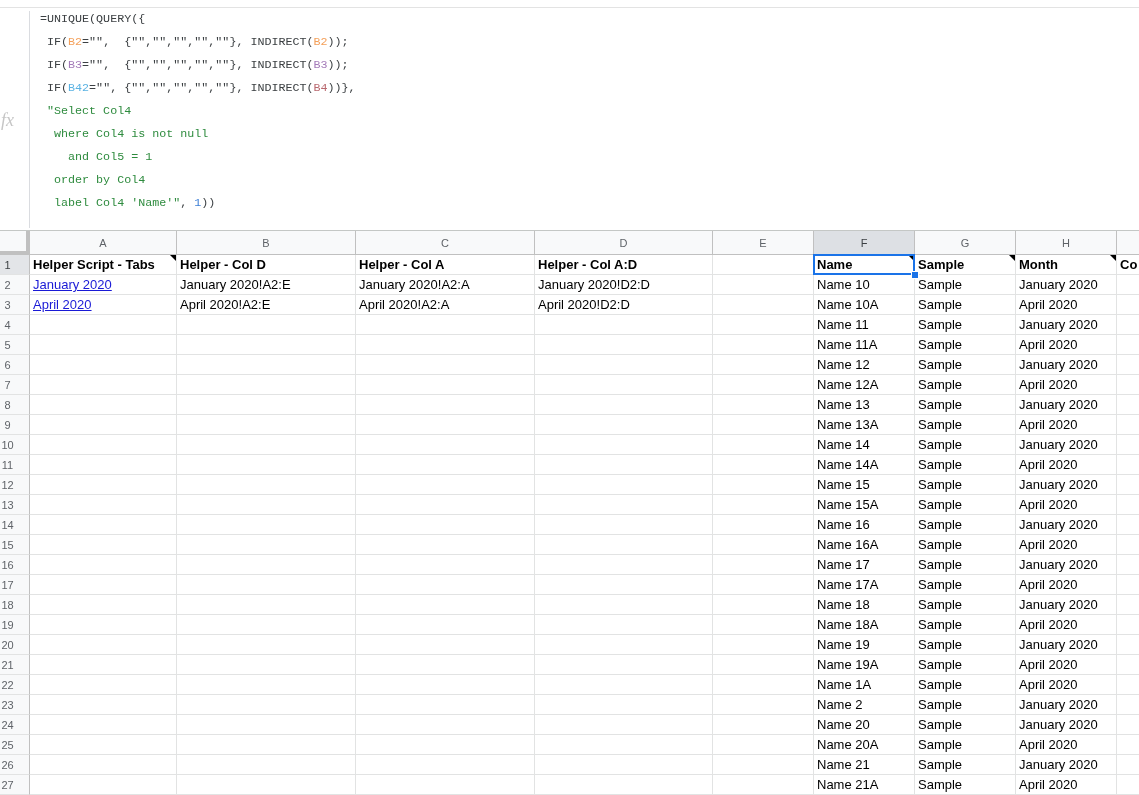 The width and height of the screenshot is (1139, 795). What do you see at coordinates (15, 305) in the screenshot?
I see `row-header: 3` at bounding box center [15, 305].